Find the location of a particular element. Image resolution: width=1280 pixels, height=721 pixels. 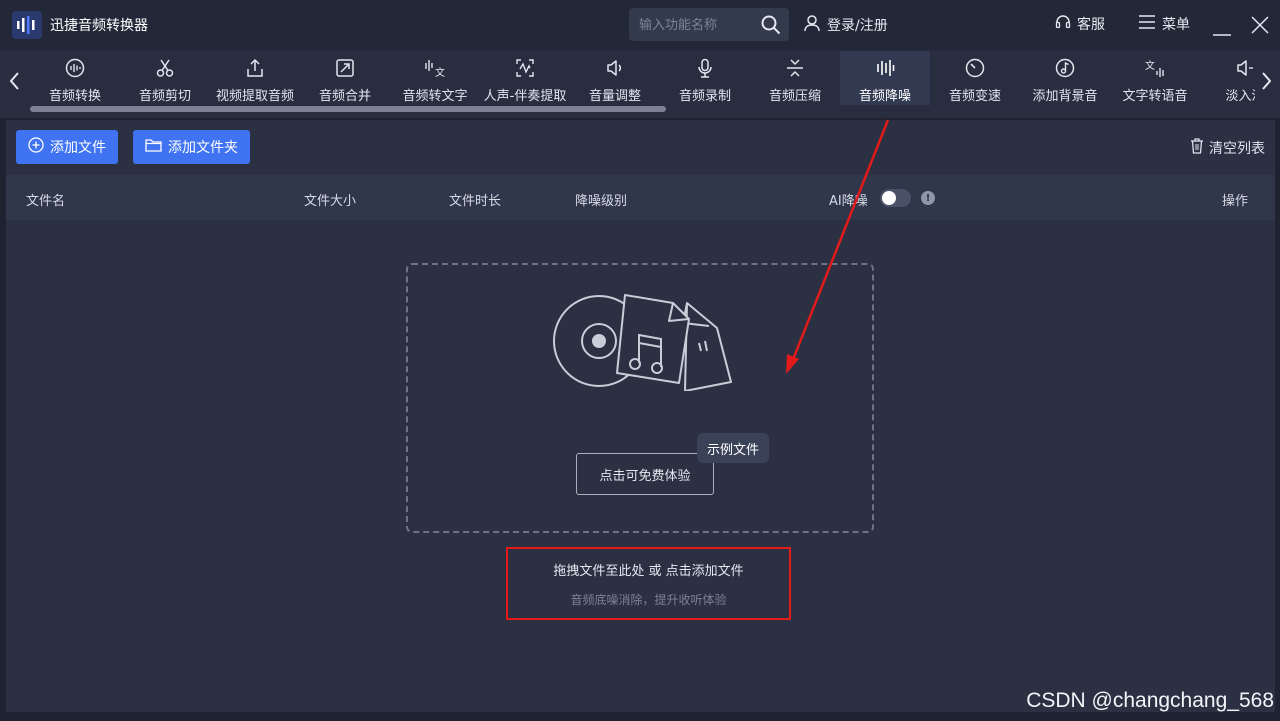

tool-label: 音频转换 is located at coordinates (74, 96).